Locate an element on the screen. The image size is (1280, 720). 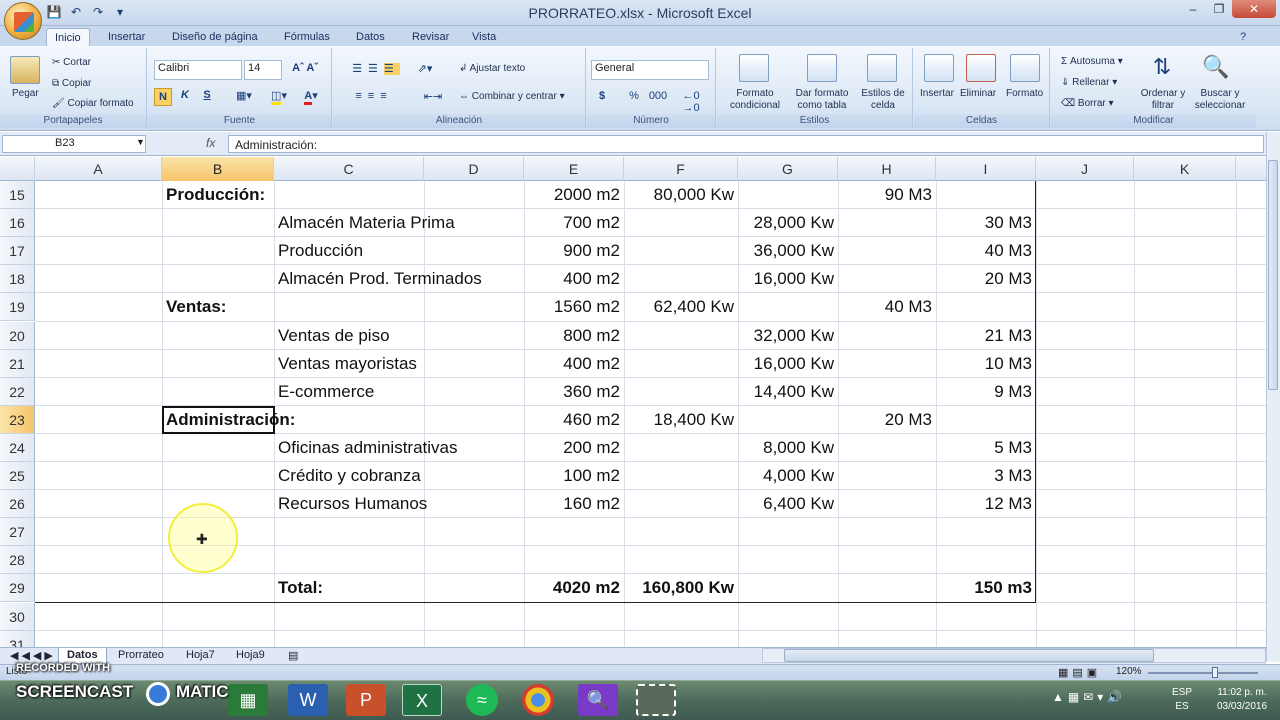
cell-c21: Ventas mayoristas is located at coordinates (347, 364).